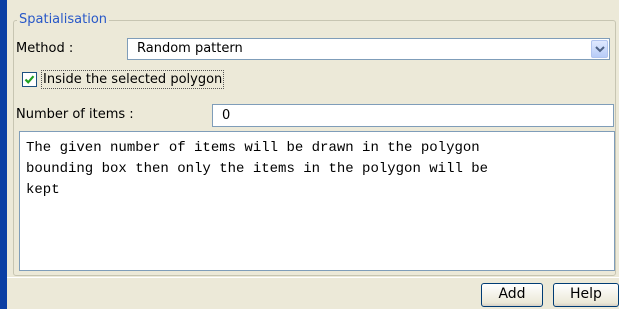 The image size is (619, 309). I want to click on items-label: Number of items :, so click(75, 114).